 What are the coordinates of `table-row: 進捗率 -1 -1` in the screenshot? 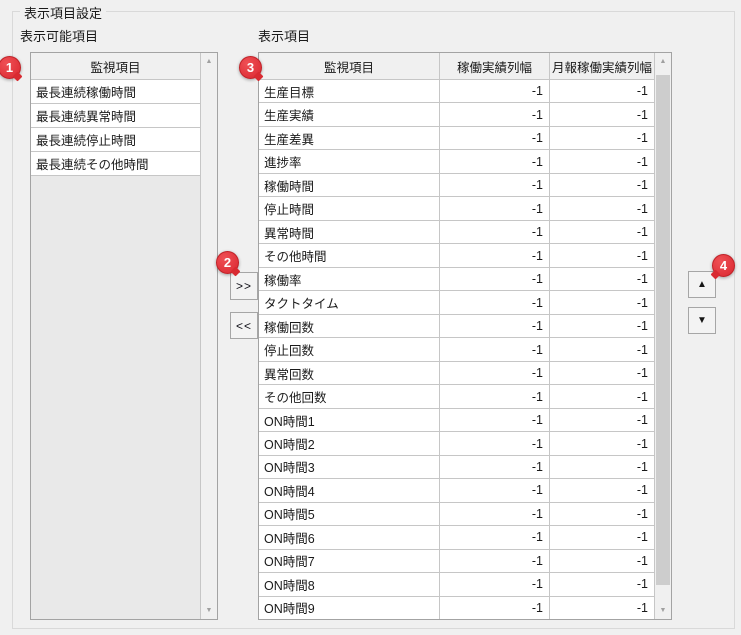 It's located at (456, 162).